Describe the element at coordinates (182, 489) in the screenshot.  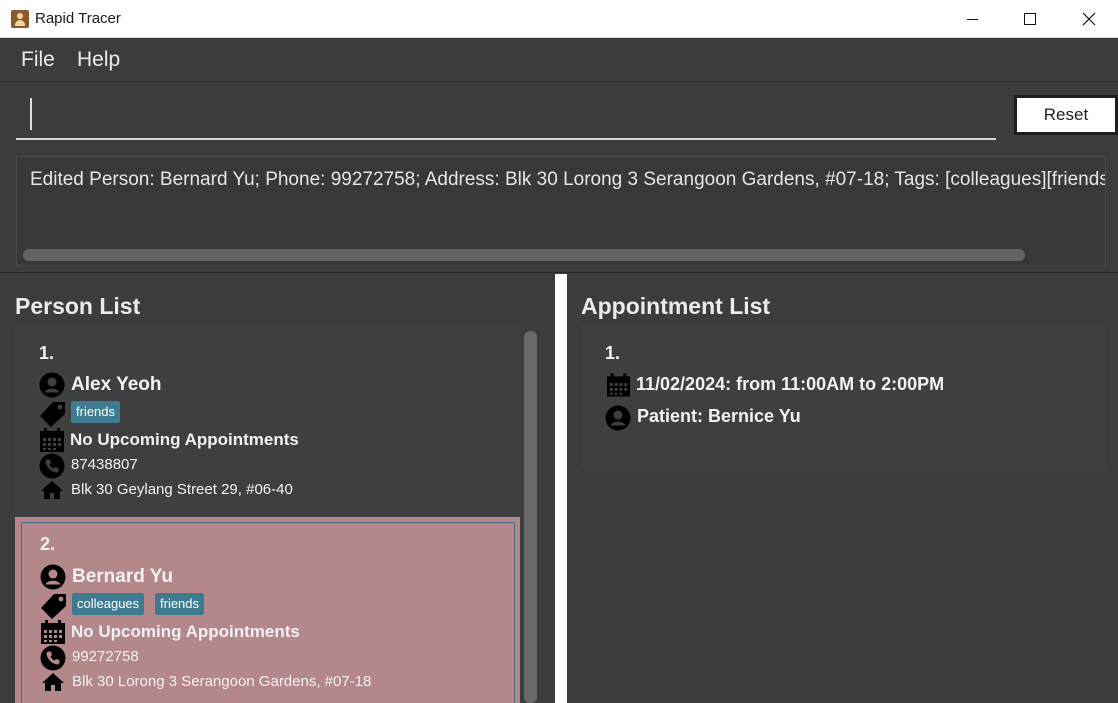
I see `person-address: Blk 30 Geylang Street 29, #06-40` at that location.